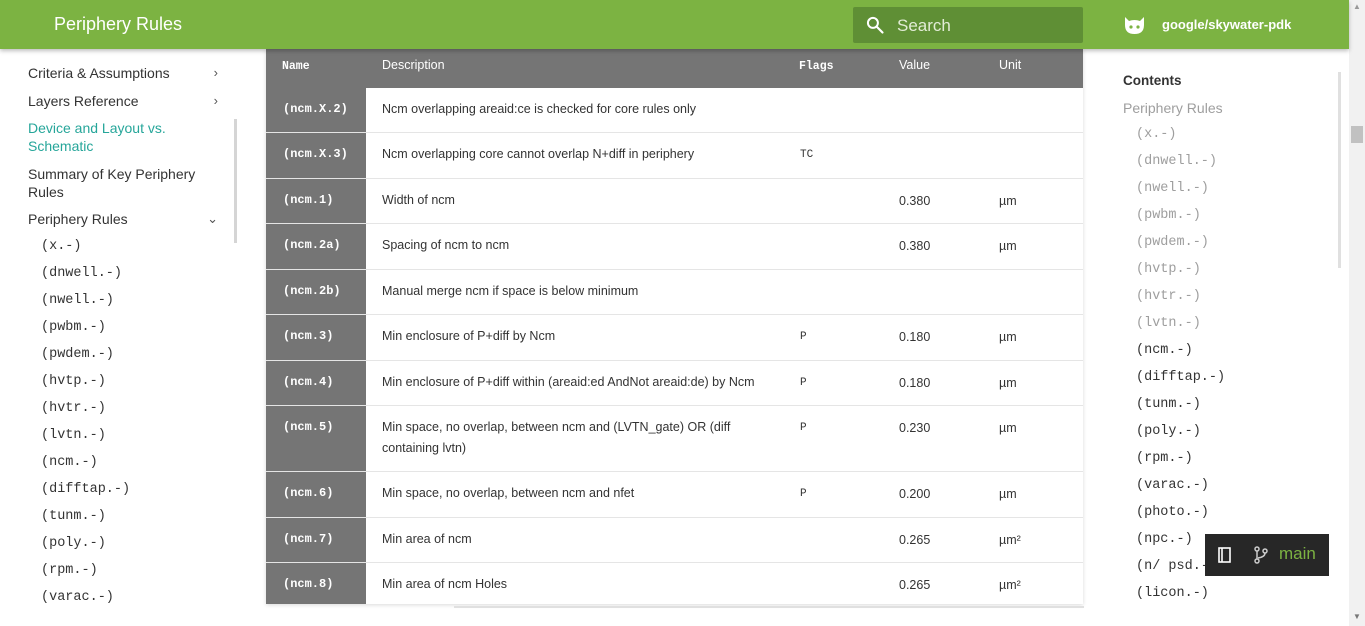 The width and height of the screenshot is (1365, 626). What do you see at coordinates (418, 200) in the screenshot?
I see `rule-description: Width of ncm` at bounding box center [418, 200].